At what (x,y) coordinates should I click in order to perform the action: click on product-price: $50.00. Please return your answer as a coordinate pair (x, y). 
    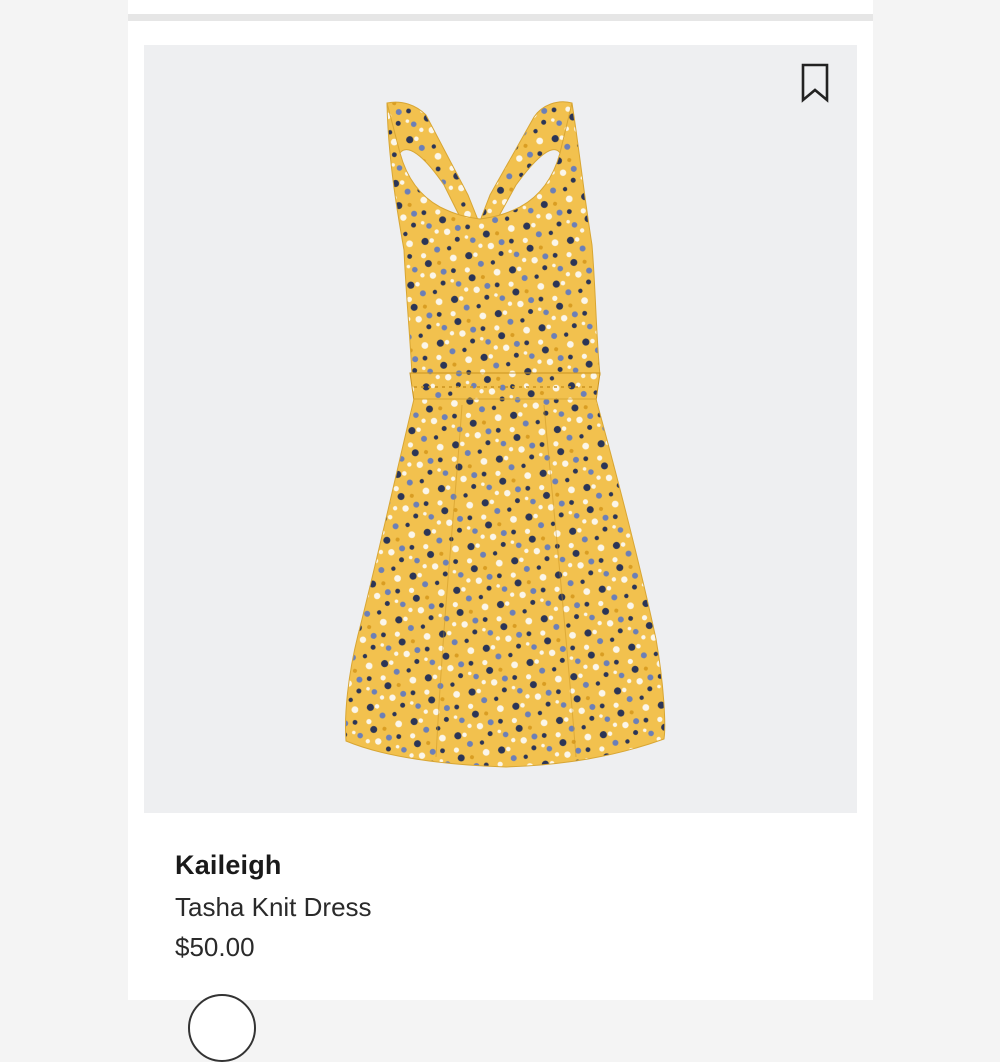
    Looking at the image, I should click on (215, 947).